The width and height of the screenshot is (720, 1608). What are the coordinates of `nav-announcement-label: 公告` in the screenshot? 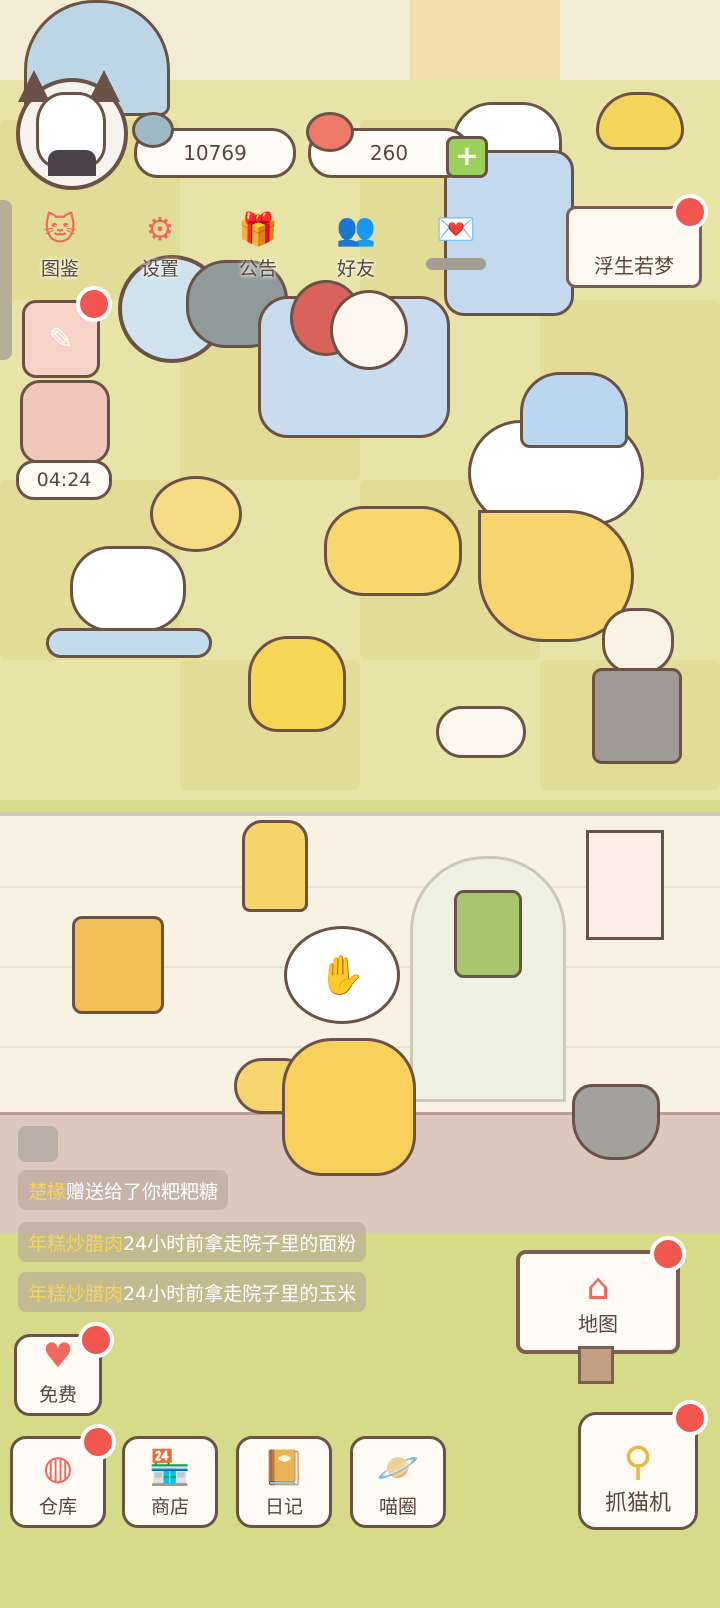 It's located at (257, 269).